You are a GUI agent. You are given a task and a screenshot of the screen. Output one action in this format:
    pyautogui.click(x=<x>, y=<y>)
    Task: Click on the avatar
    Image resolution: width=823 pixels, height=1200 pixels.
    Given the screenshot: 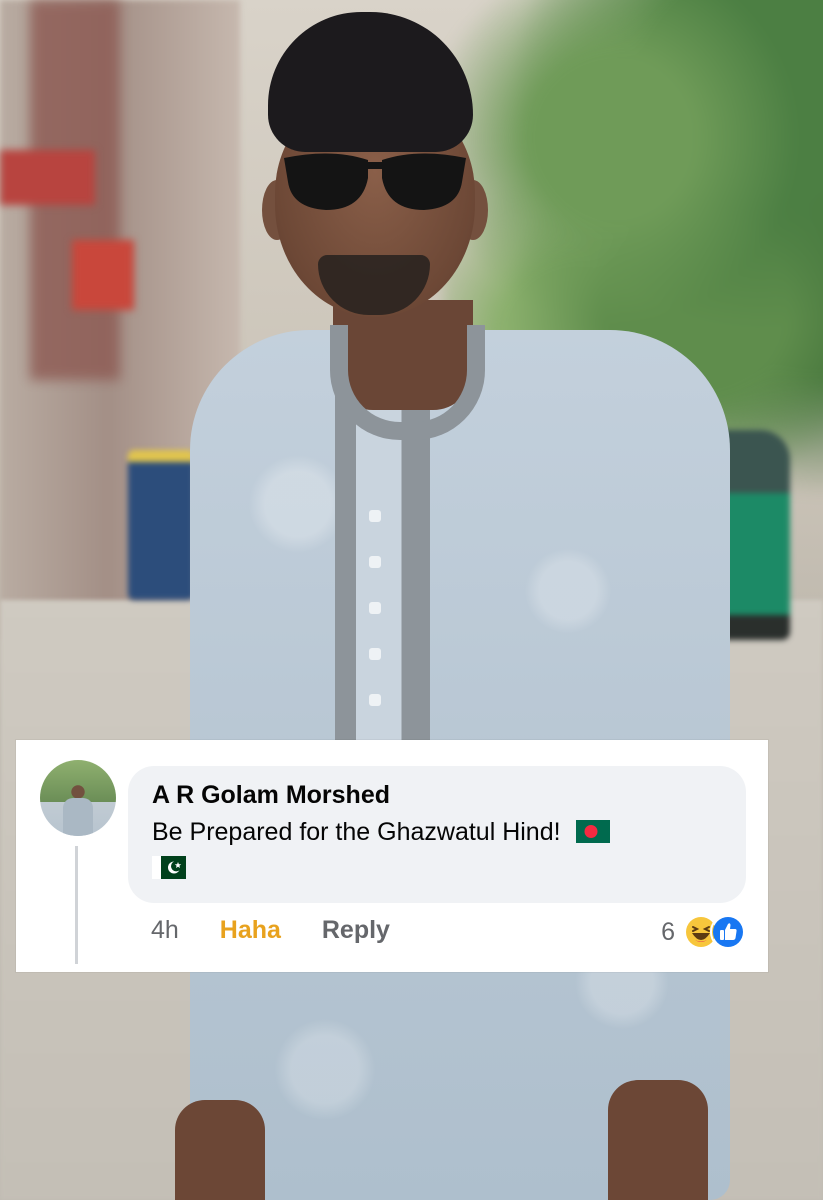 What is the action you would take?
    pyautogui.click(x=78, y=798)
    